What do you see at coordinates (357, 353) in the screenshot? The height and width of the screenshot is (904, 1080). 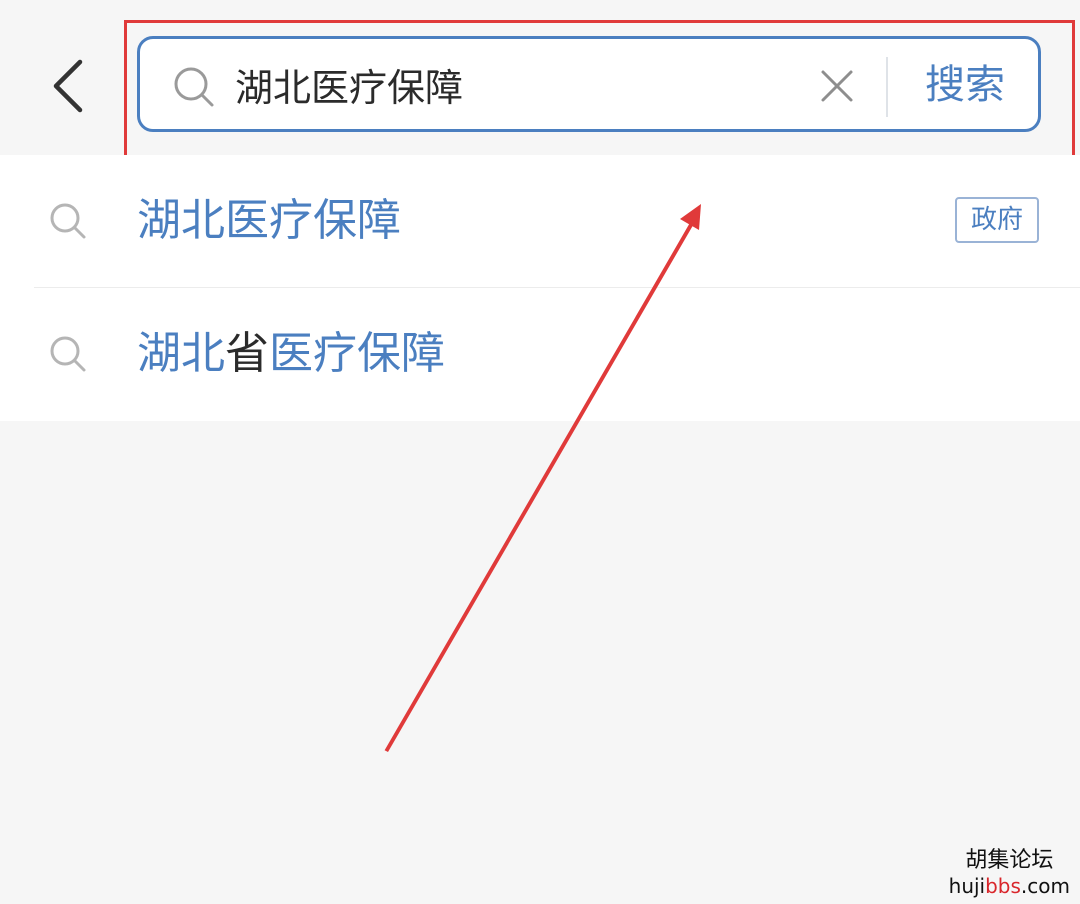 I see `suggestion-segment-highlight: 医疗保障` at bounding box center [357, 353].